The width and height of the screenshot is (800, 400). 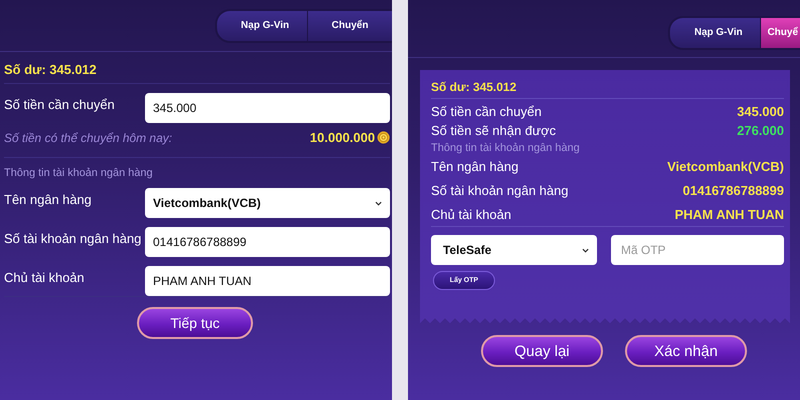 I want to click on input-field: PHAM ANH TUAN, so click(x=267, y=281).